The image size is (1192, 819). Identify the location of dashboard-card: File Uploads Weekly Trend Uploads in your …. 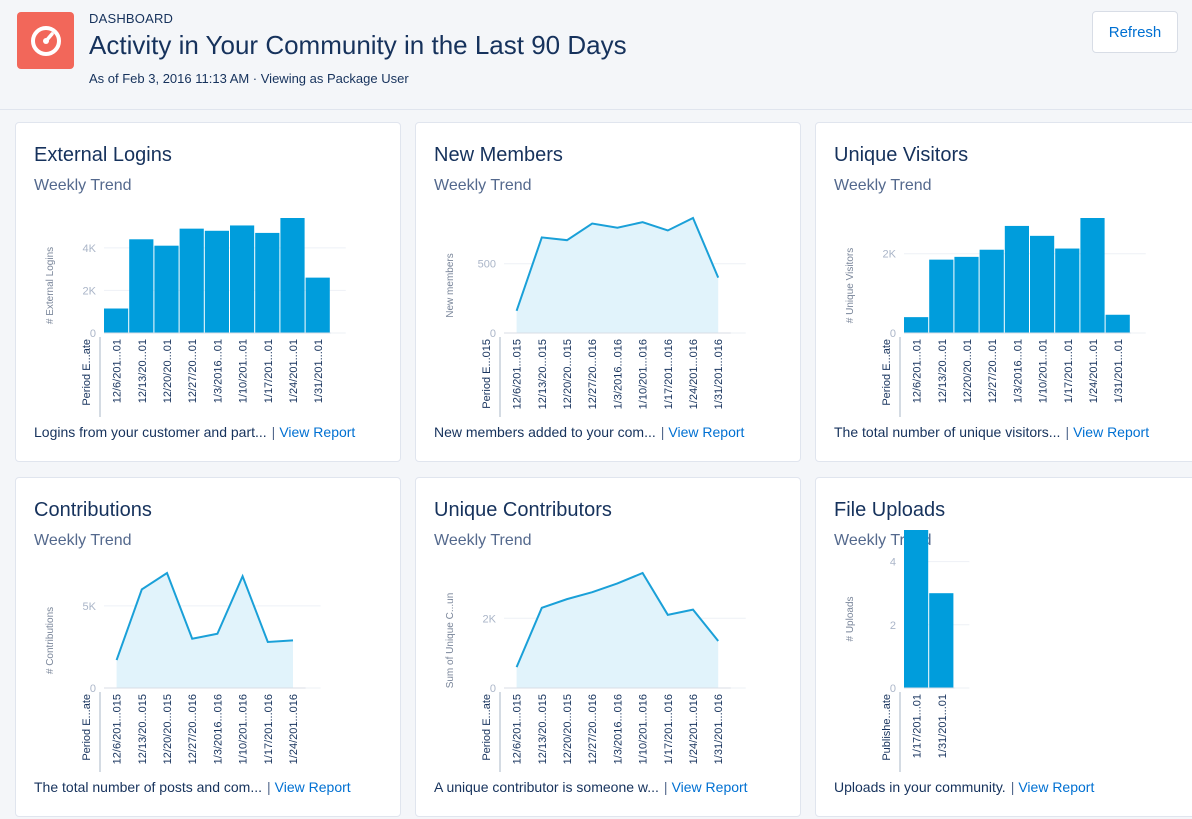
(1003, 647).